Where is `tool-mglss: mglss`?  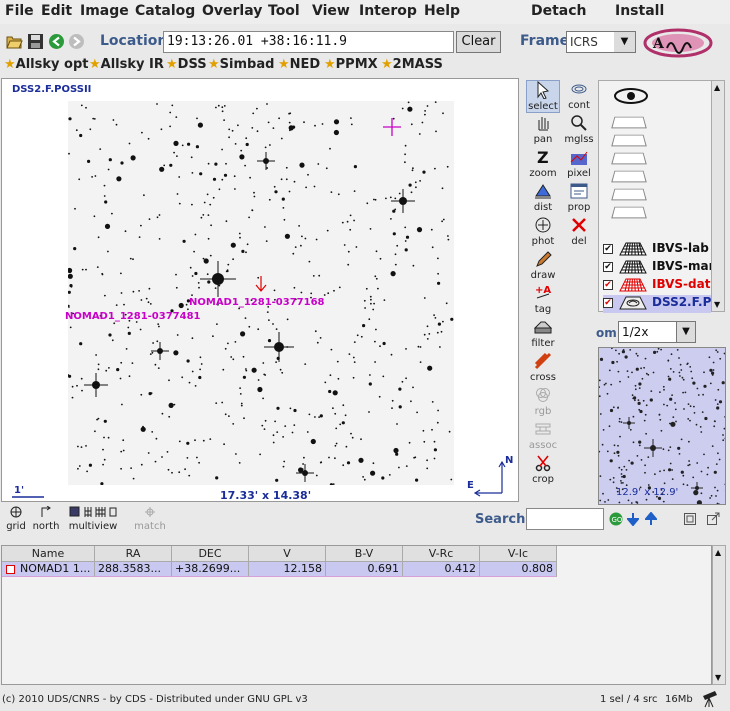 tool-mglss: mglss is located at coordinates (579, 130).